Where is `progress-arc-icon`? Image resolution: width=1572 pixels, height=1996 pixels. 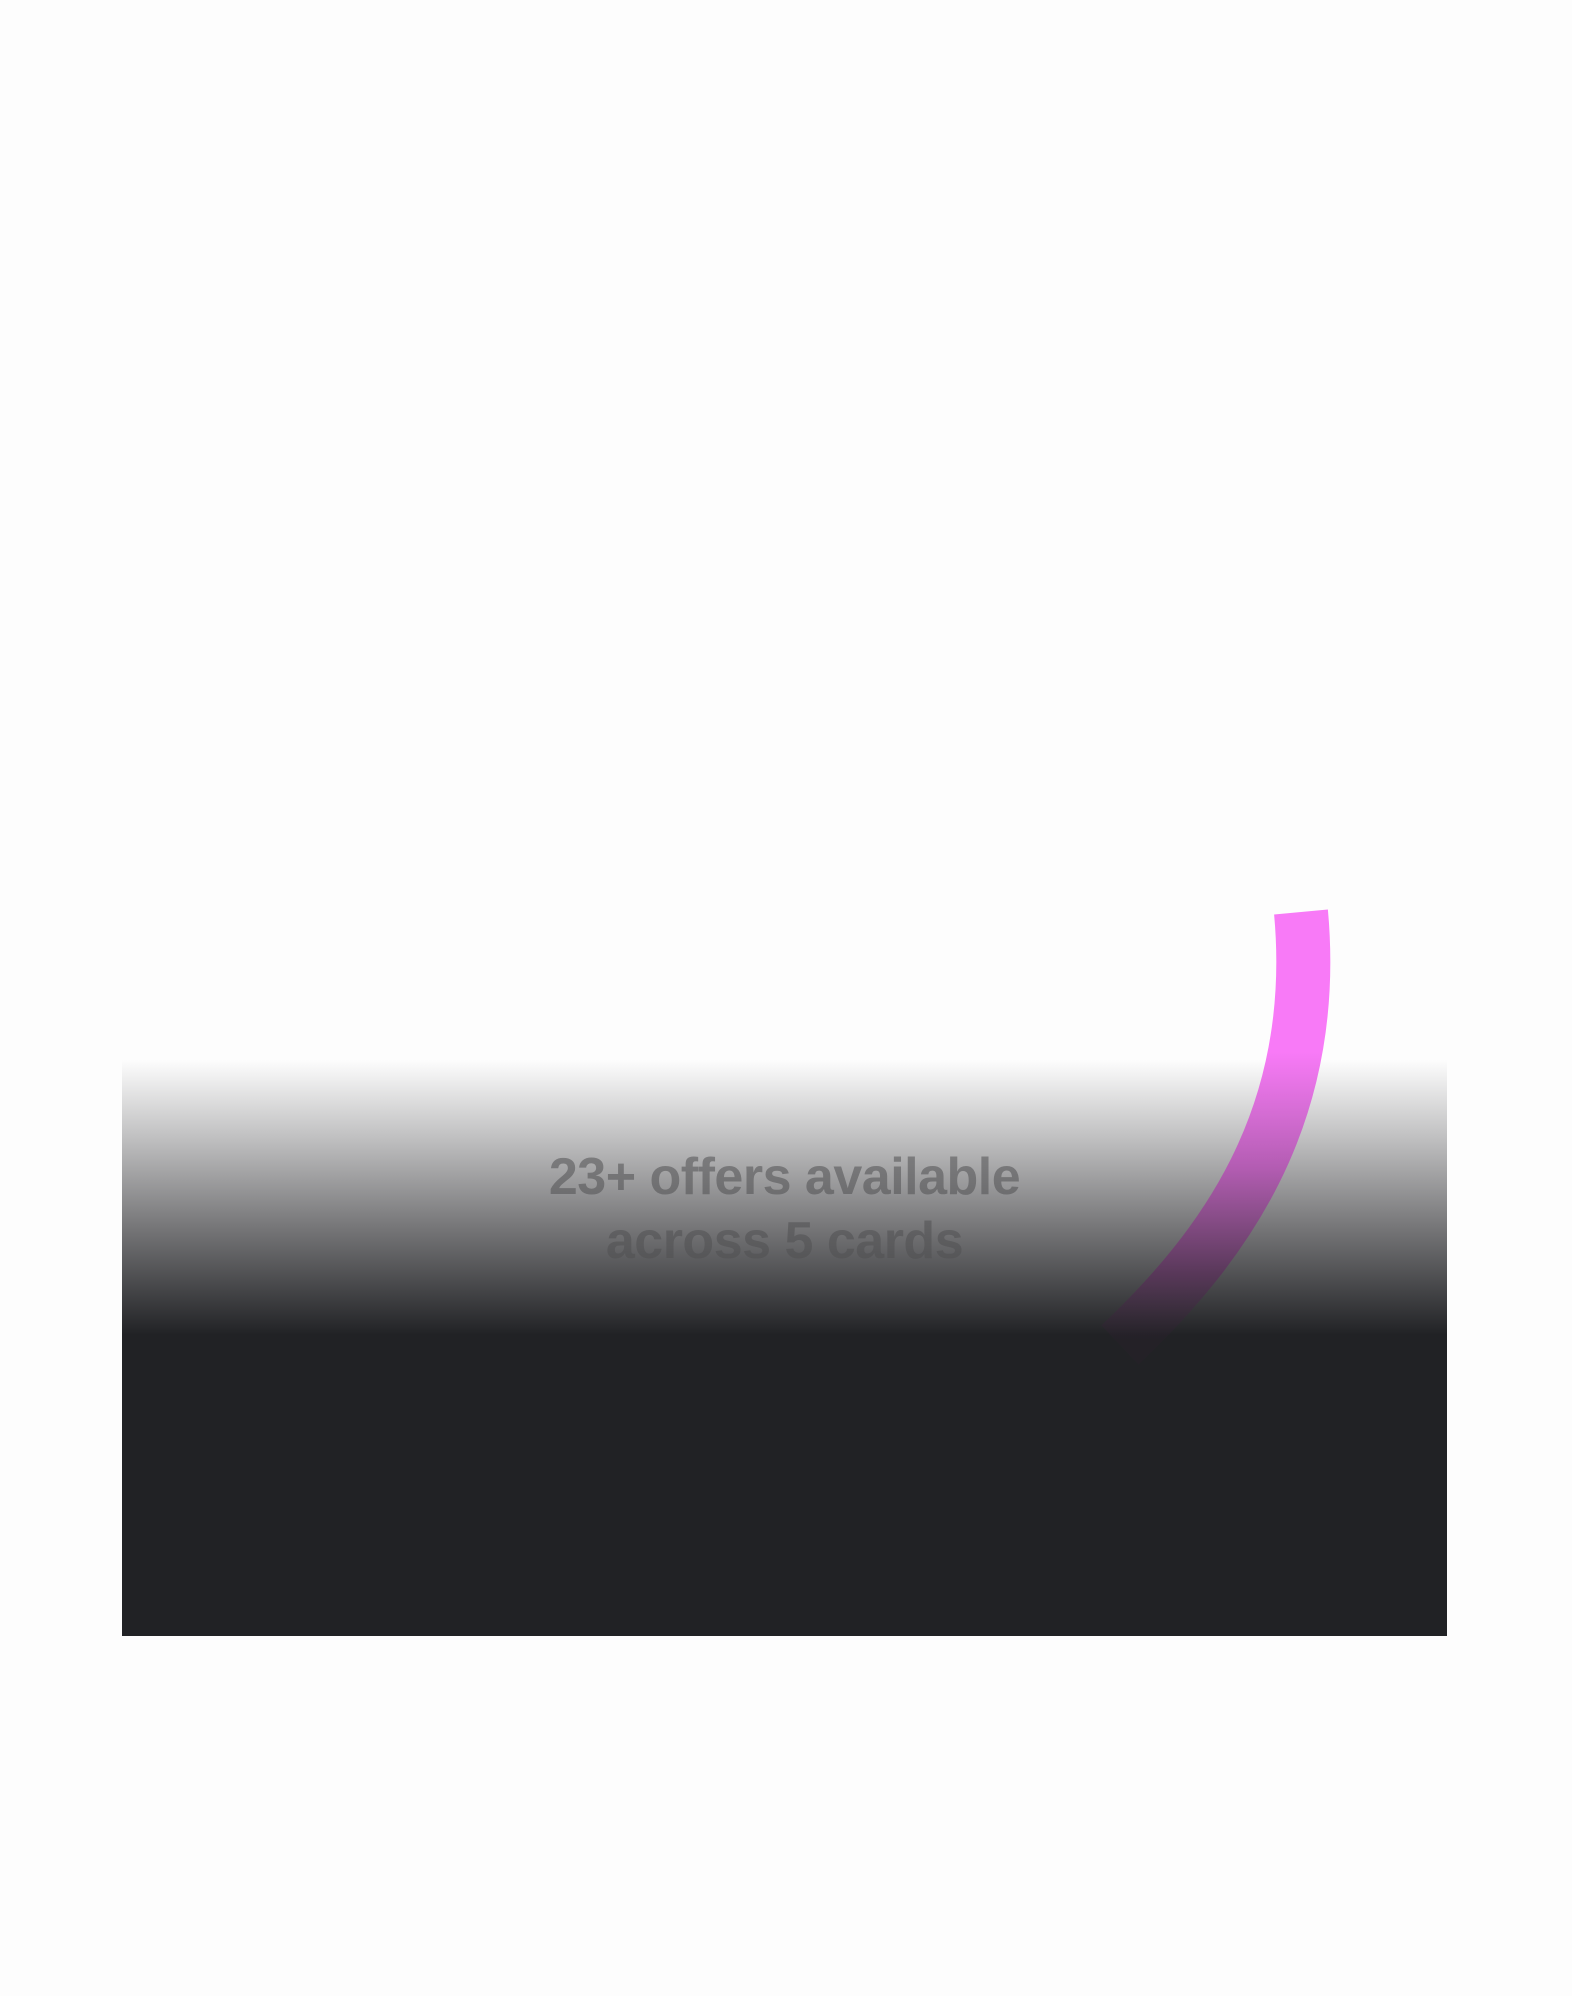
progress-arc-icon is located at coordinates (1216, 1137).